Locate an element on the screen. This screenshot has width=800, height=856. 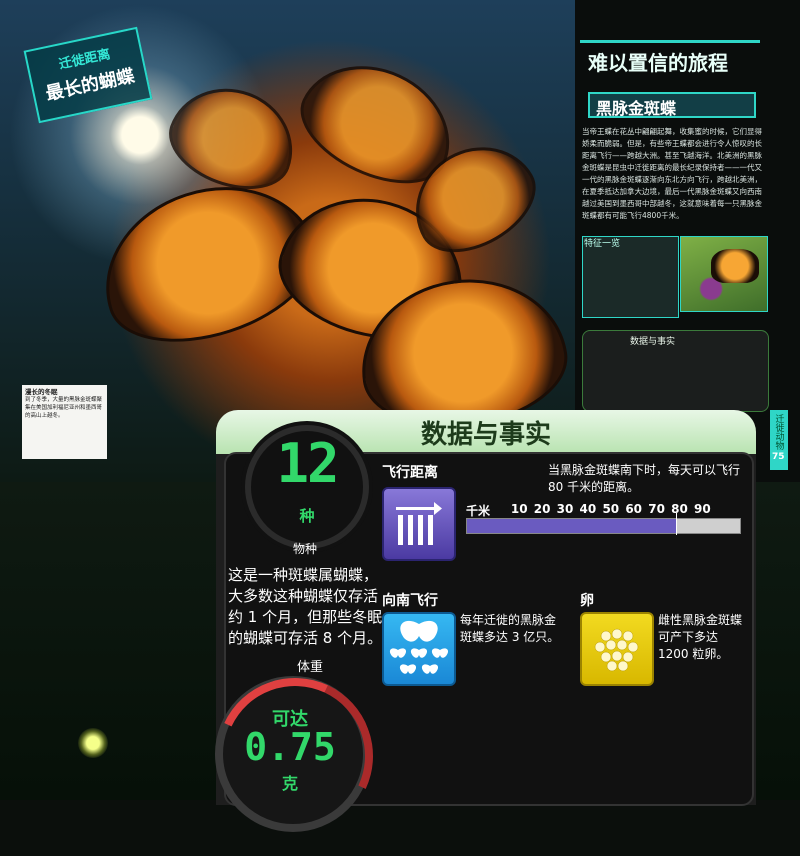
distance-scale-bar is located at coordinates (603, 524).